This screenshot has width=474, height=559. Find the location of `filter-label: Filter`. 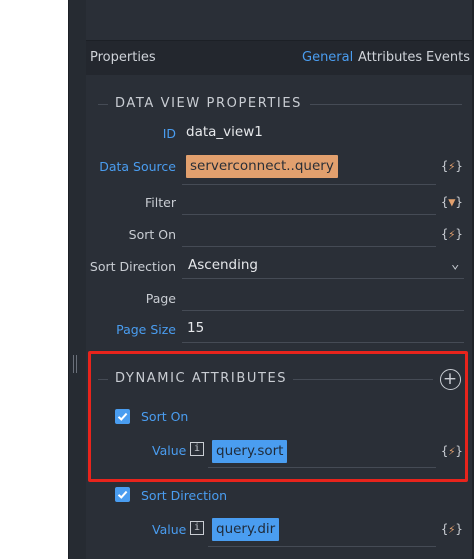

filter-label: Filter is located at coordinates (160, 202).